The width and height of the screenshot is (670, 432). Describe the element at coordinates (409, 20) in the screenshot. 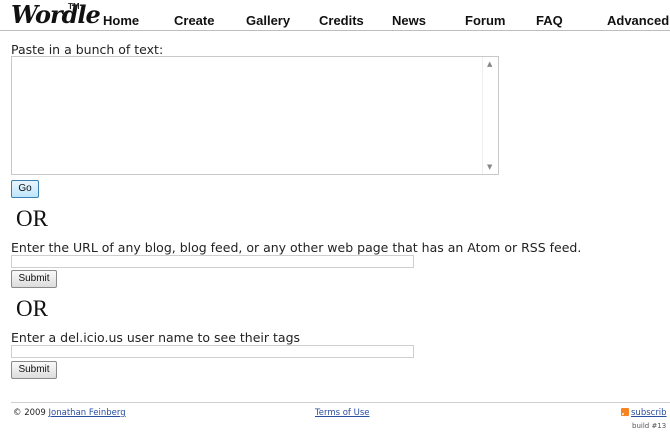

I see `nav-news: News` at that location.